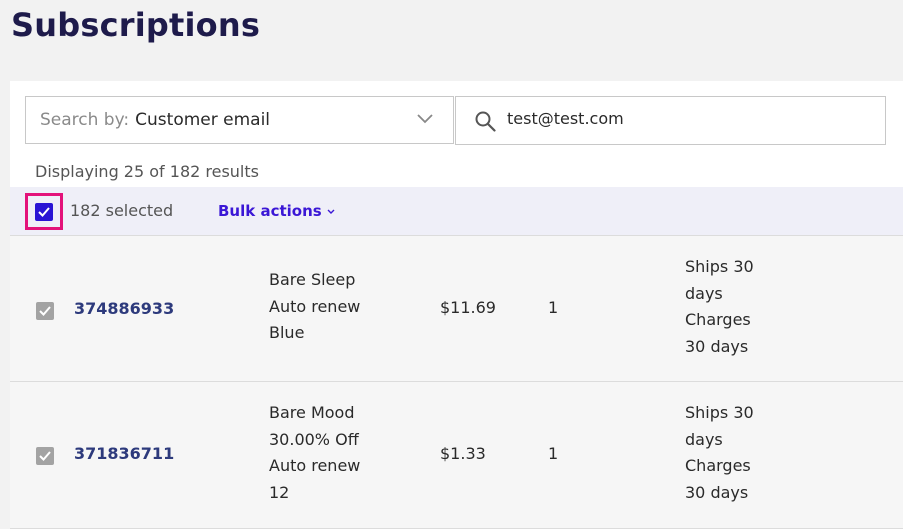  What do you see at coordinates (565, 118) in the screenshot?
I see `search-query: test@test.com` at bounding box center [565, 118].